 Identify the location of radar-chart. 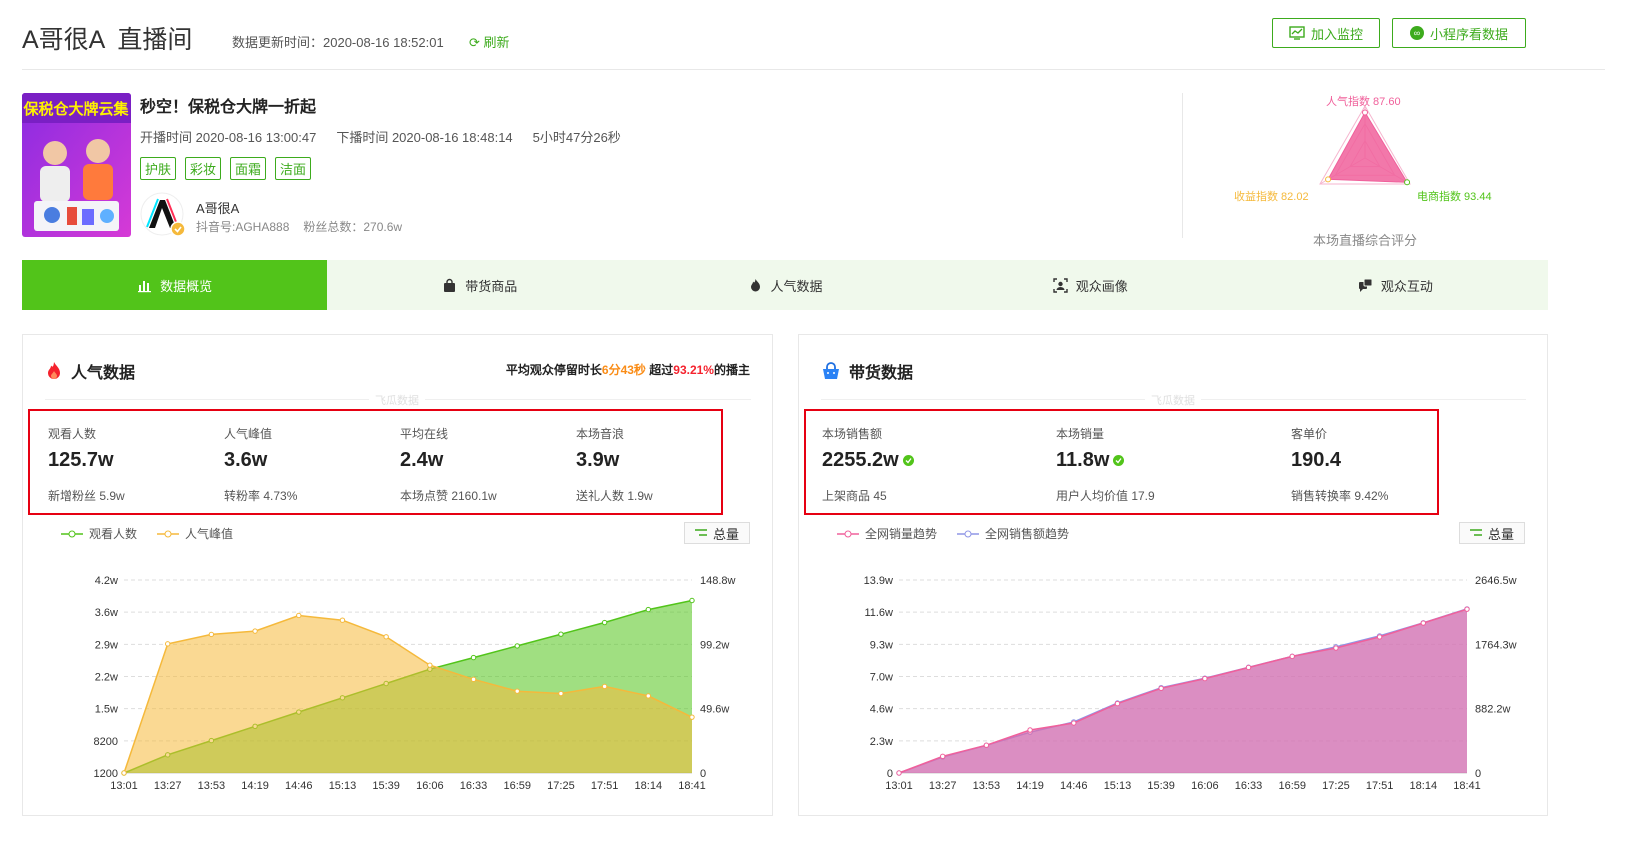
(1365, 145).